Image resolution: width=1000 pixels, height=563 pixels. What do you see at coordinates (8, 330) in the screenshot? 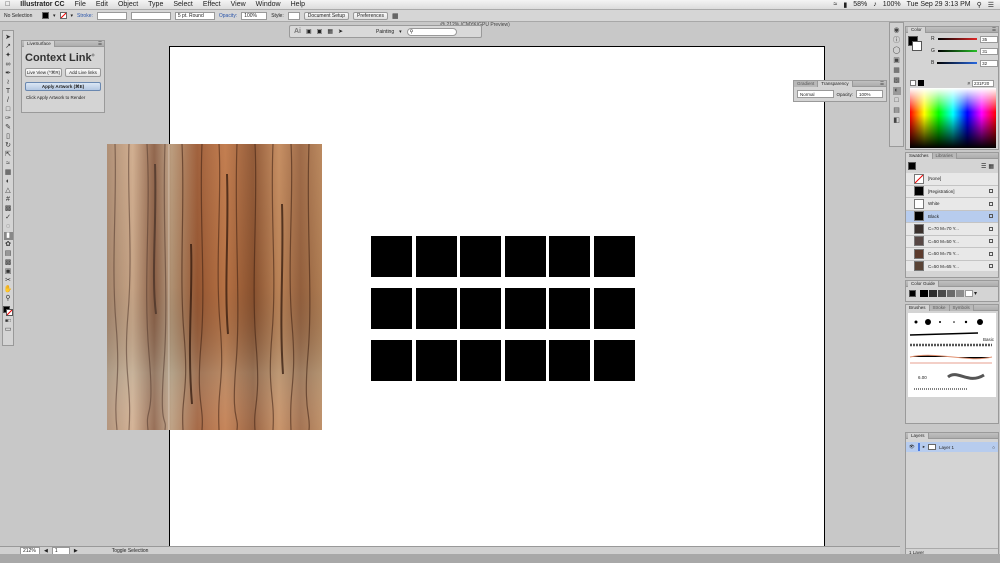
I see `screen-mode-icon: ▭` at bounding box center [8, 330].